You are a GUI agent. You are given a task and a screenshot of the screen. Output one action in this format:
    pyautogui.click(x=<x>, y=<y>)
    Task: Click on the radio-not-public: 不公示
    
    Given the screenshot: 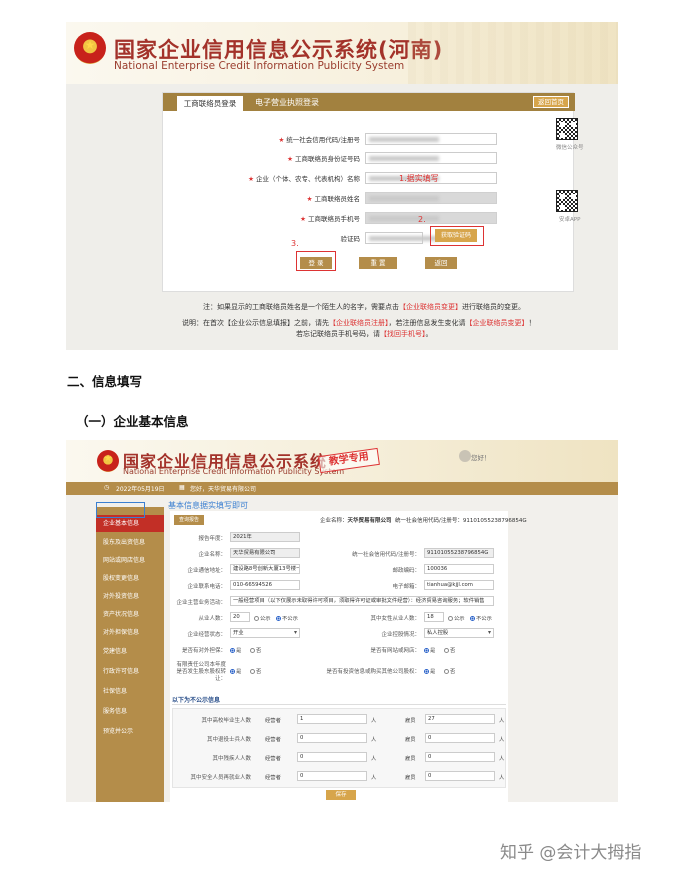 What is the action you would take?
    pyautogui.click(x=287, y=618)
    